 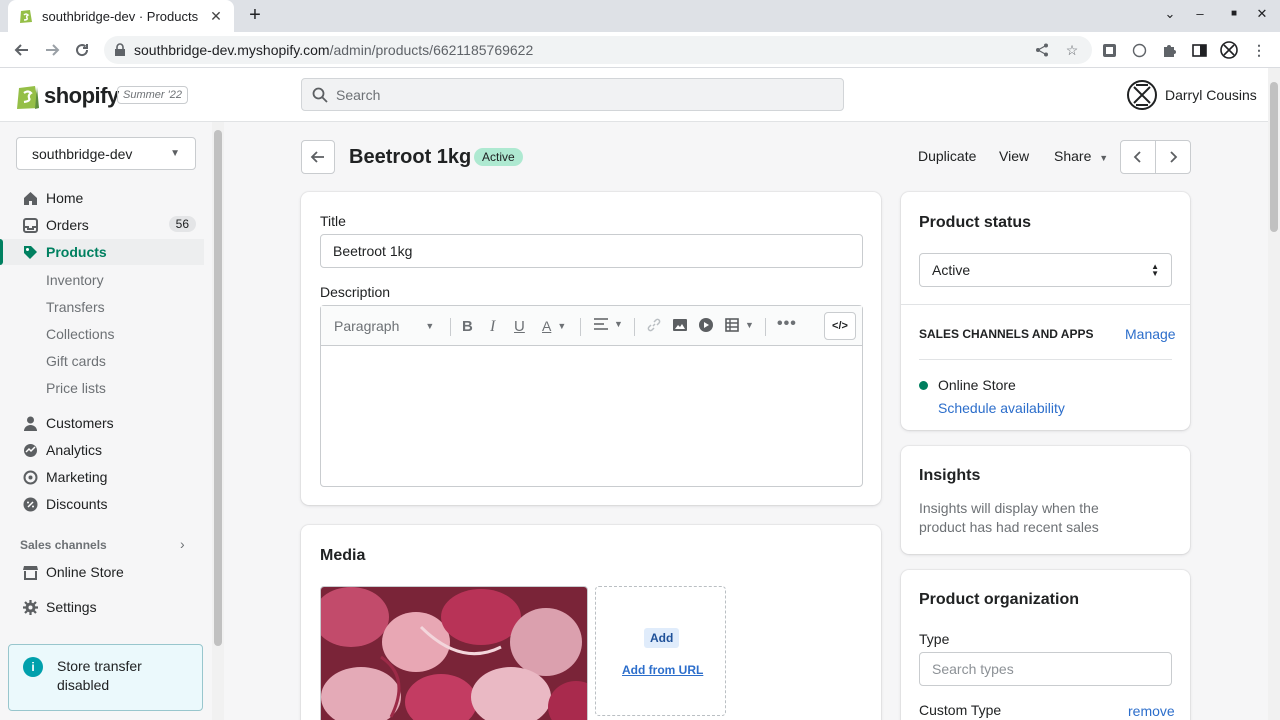 I want to click on type-placeholder: Search types, so click(x=973, y=669).